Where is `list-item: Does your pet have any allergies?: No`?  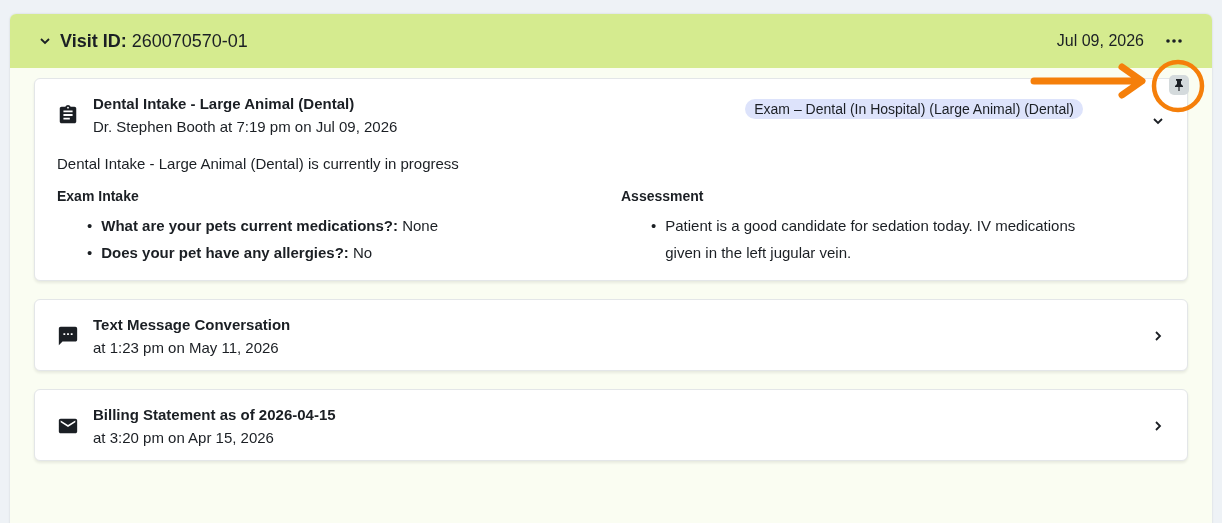 list-item: Does your pet have any allergies?: No is located at coordinates (237, 253).